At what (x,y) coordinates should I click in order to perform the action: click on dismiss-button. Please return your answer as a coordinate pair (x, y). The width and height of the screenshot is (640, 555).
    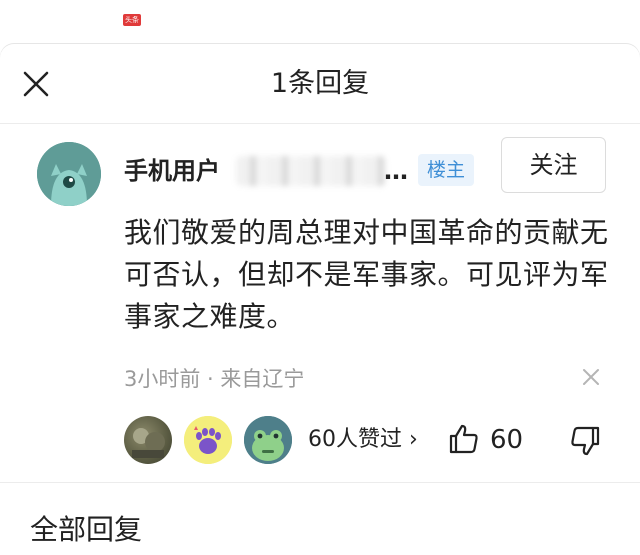
    Looking at the image, I should click on (591, 377).